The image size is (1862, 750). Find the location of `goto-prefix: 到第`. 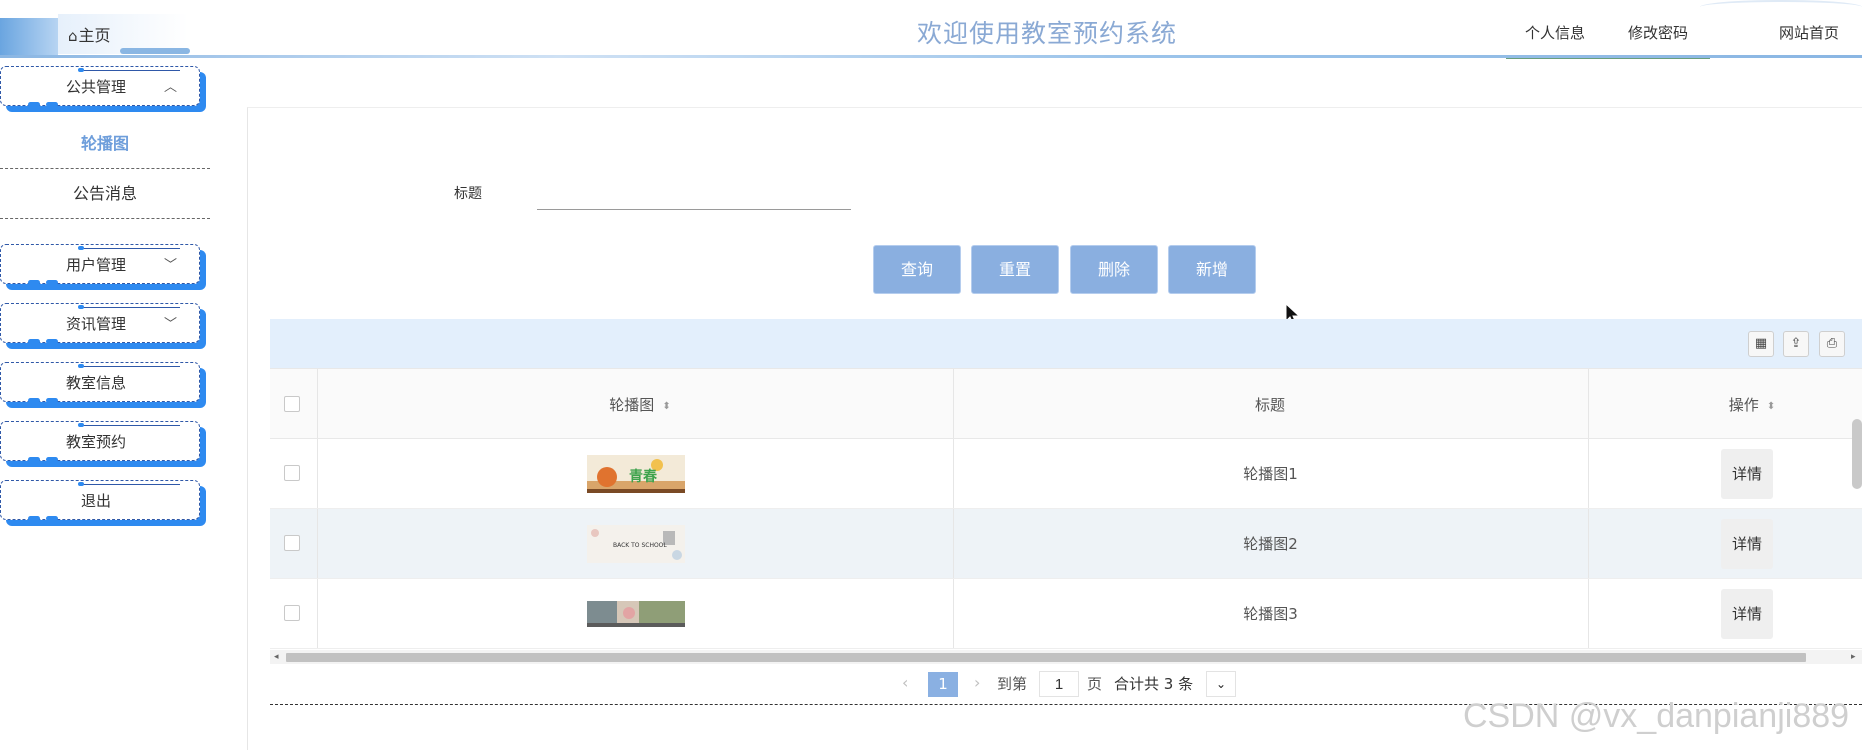

goto-prefix: 到第 is located at coordinates (1012, 684).